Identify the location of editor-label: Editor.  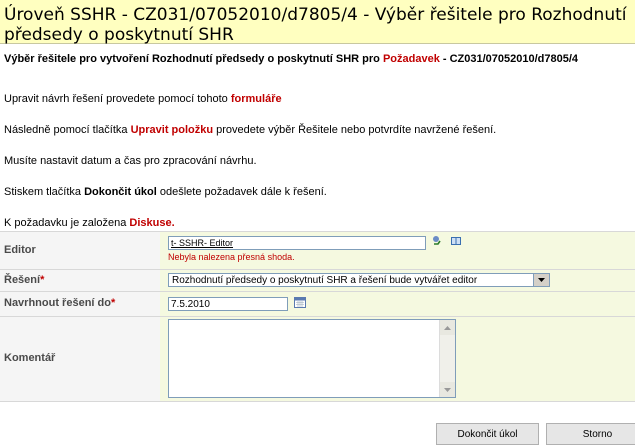
(80, 250).